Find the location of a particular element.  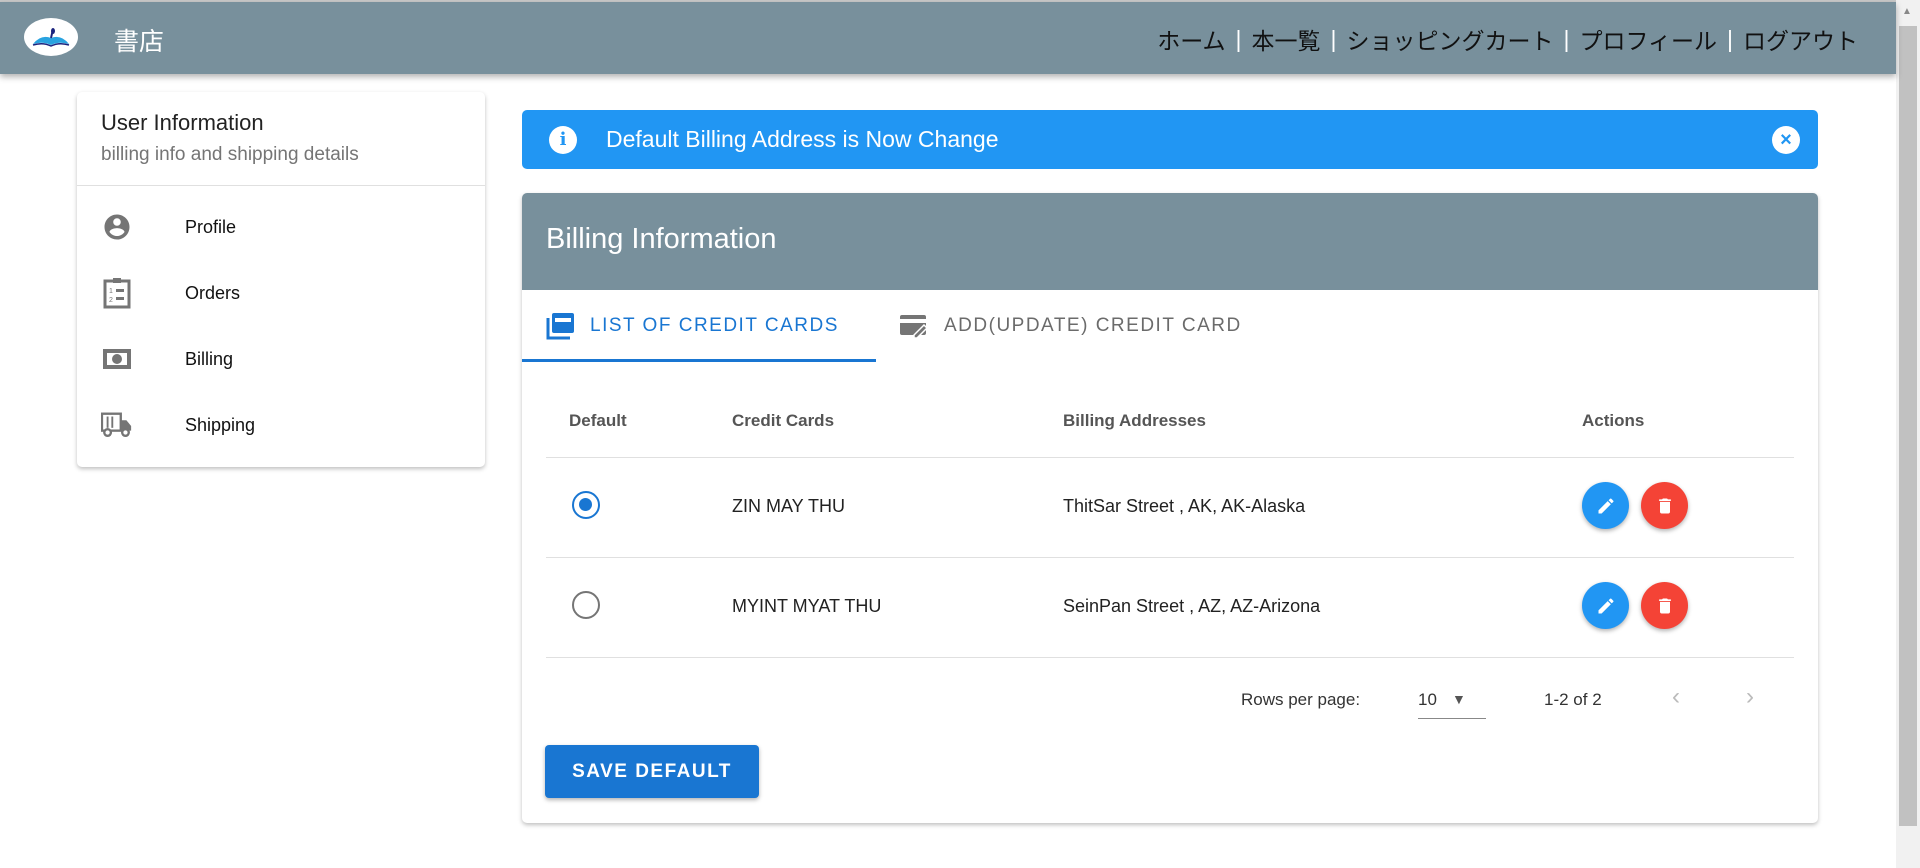

scrollbar: ▲ is located at coordinates (1908, 434).